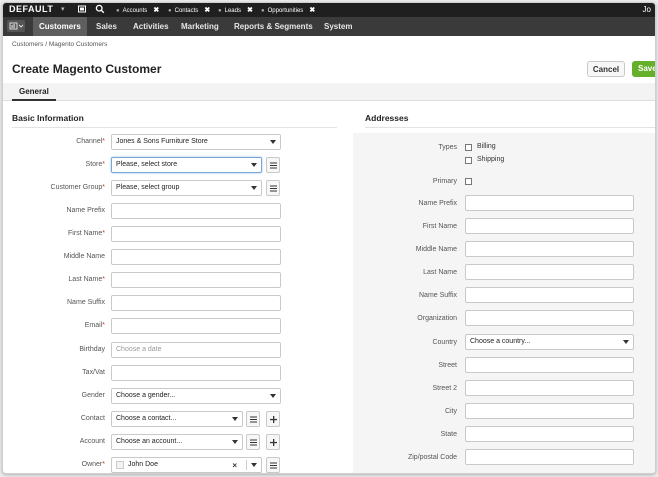 This screenshot has width=658, height=477. What do you see at coordinates (549, 457) in the screenshot?
I see `postal-code-input` at bounding box center [549, 457].